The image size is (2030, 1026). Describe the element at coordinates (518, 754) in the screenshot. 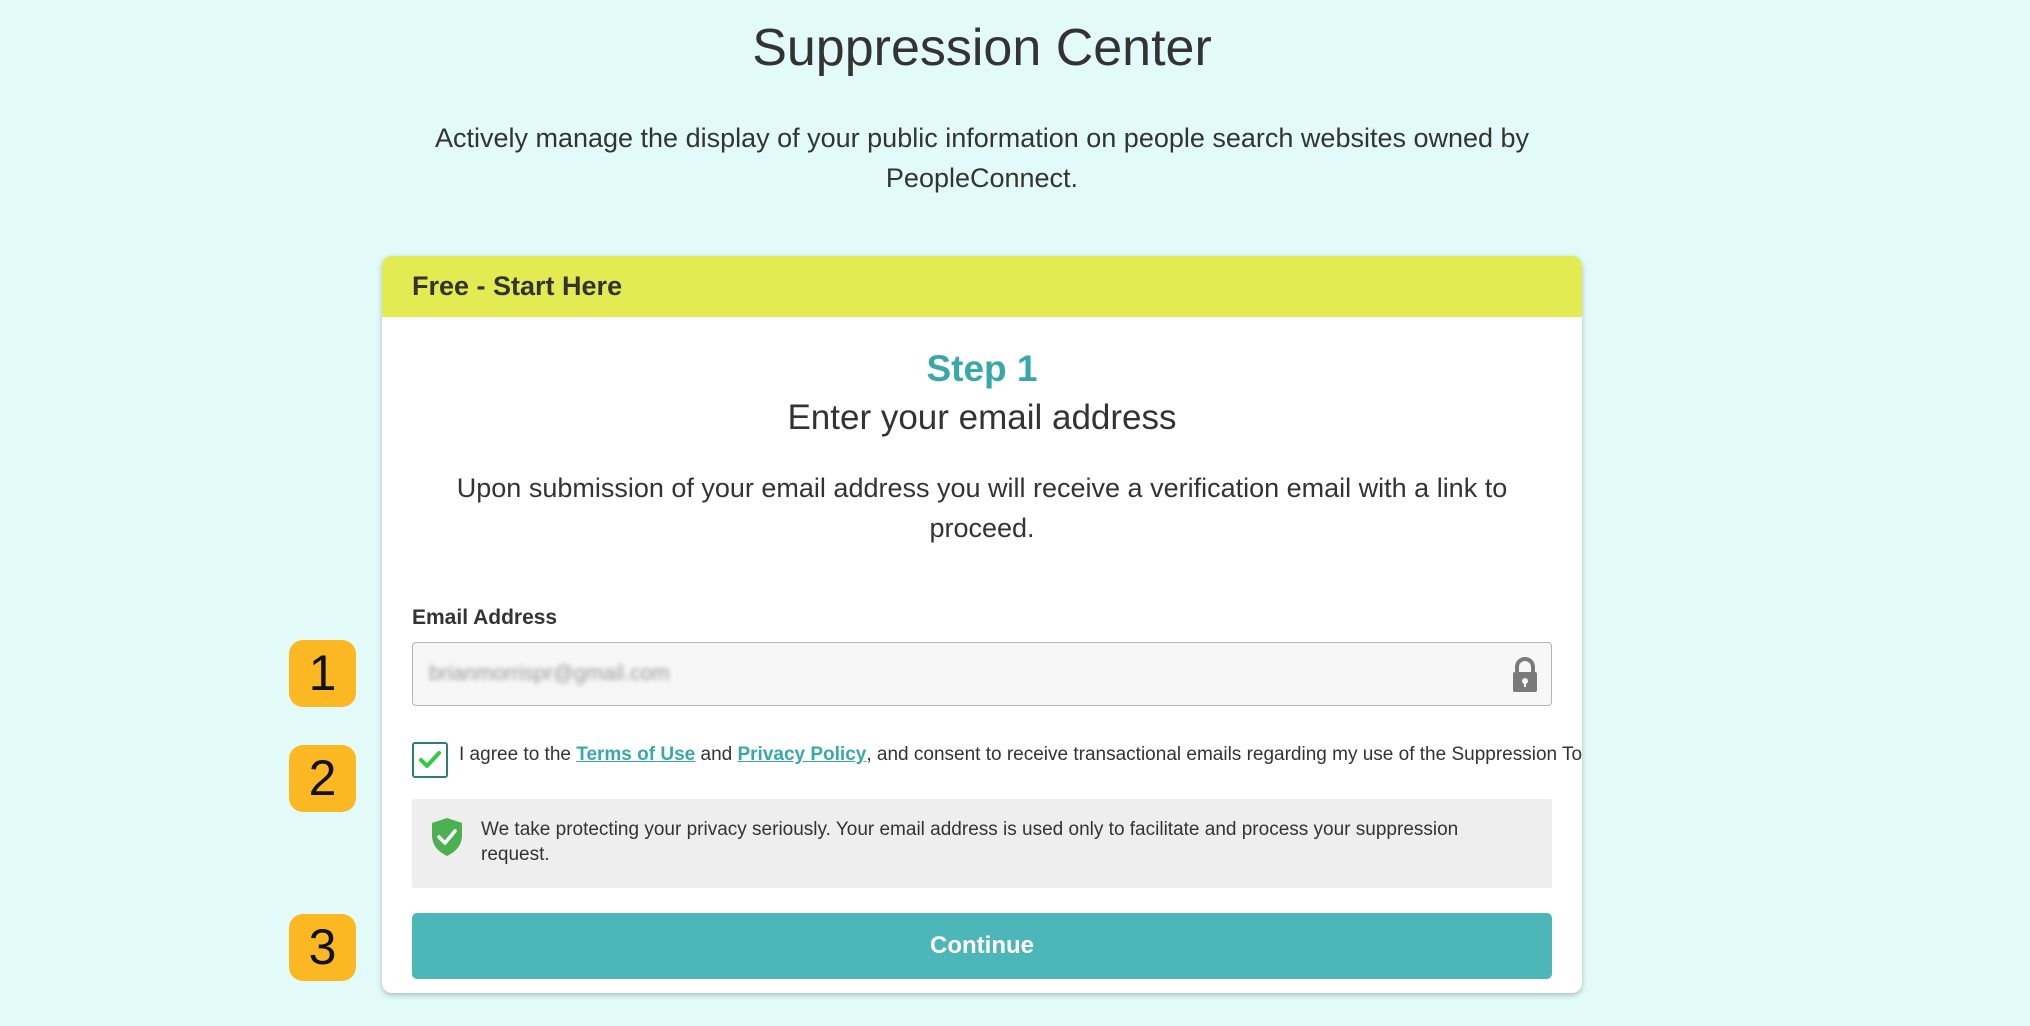

I see `consent-prefix: I agree to the` at that location.